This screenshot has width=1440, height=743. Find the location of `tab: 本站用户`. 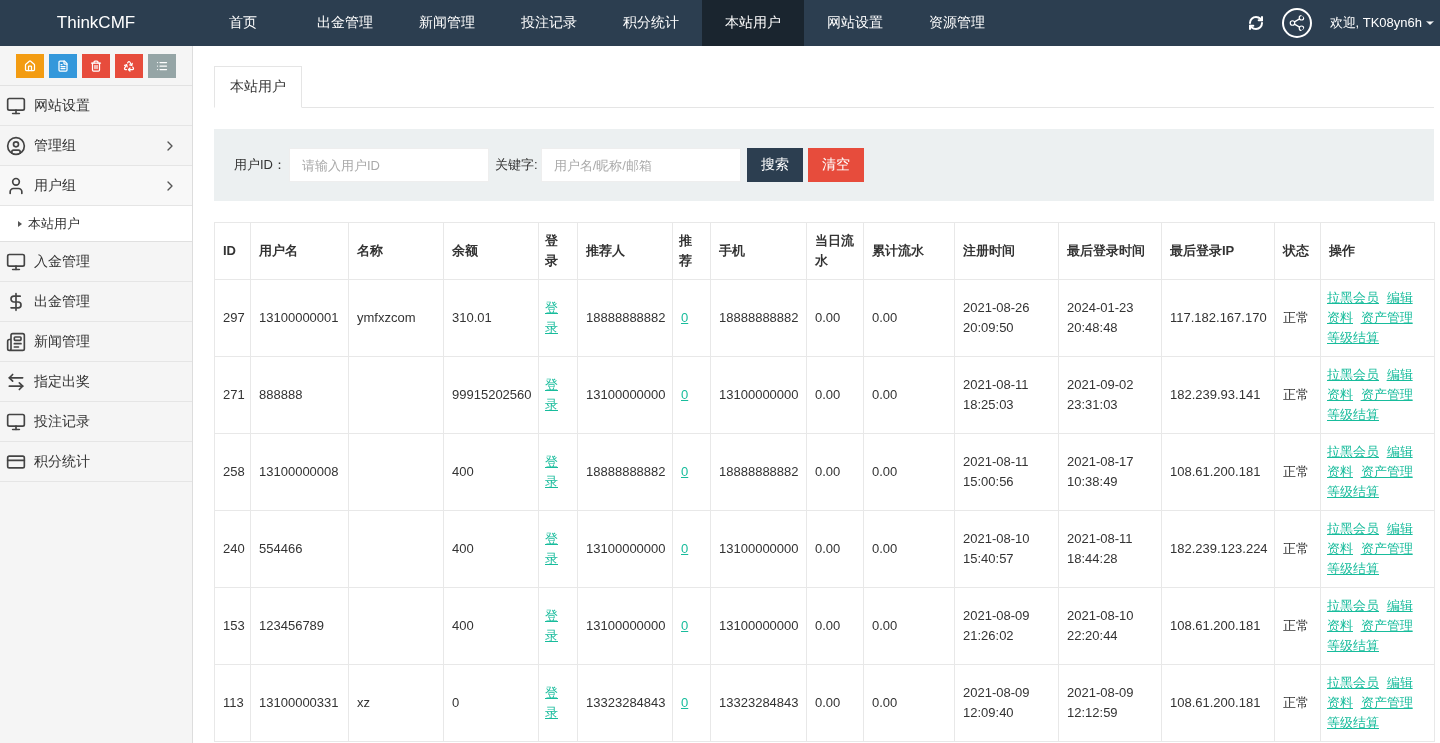

tab: 本站用户 is located at coordinates (258, 87).